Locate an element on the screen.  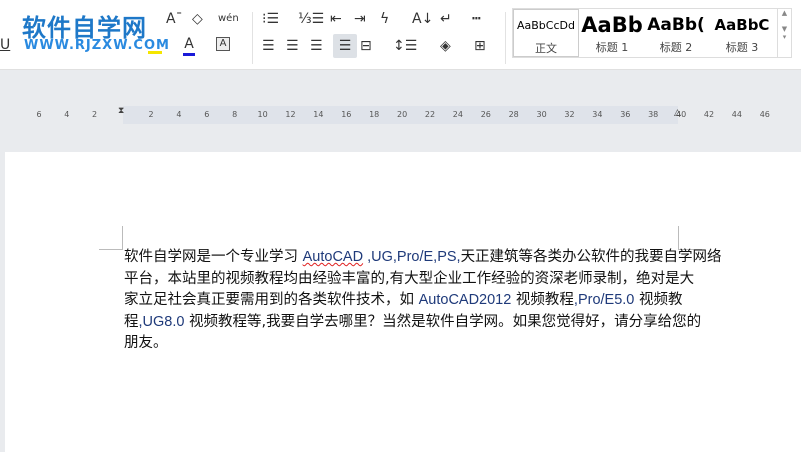
chinese-layout-icon: ϟ is located at coordinates (384, 19).